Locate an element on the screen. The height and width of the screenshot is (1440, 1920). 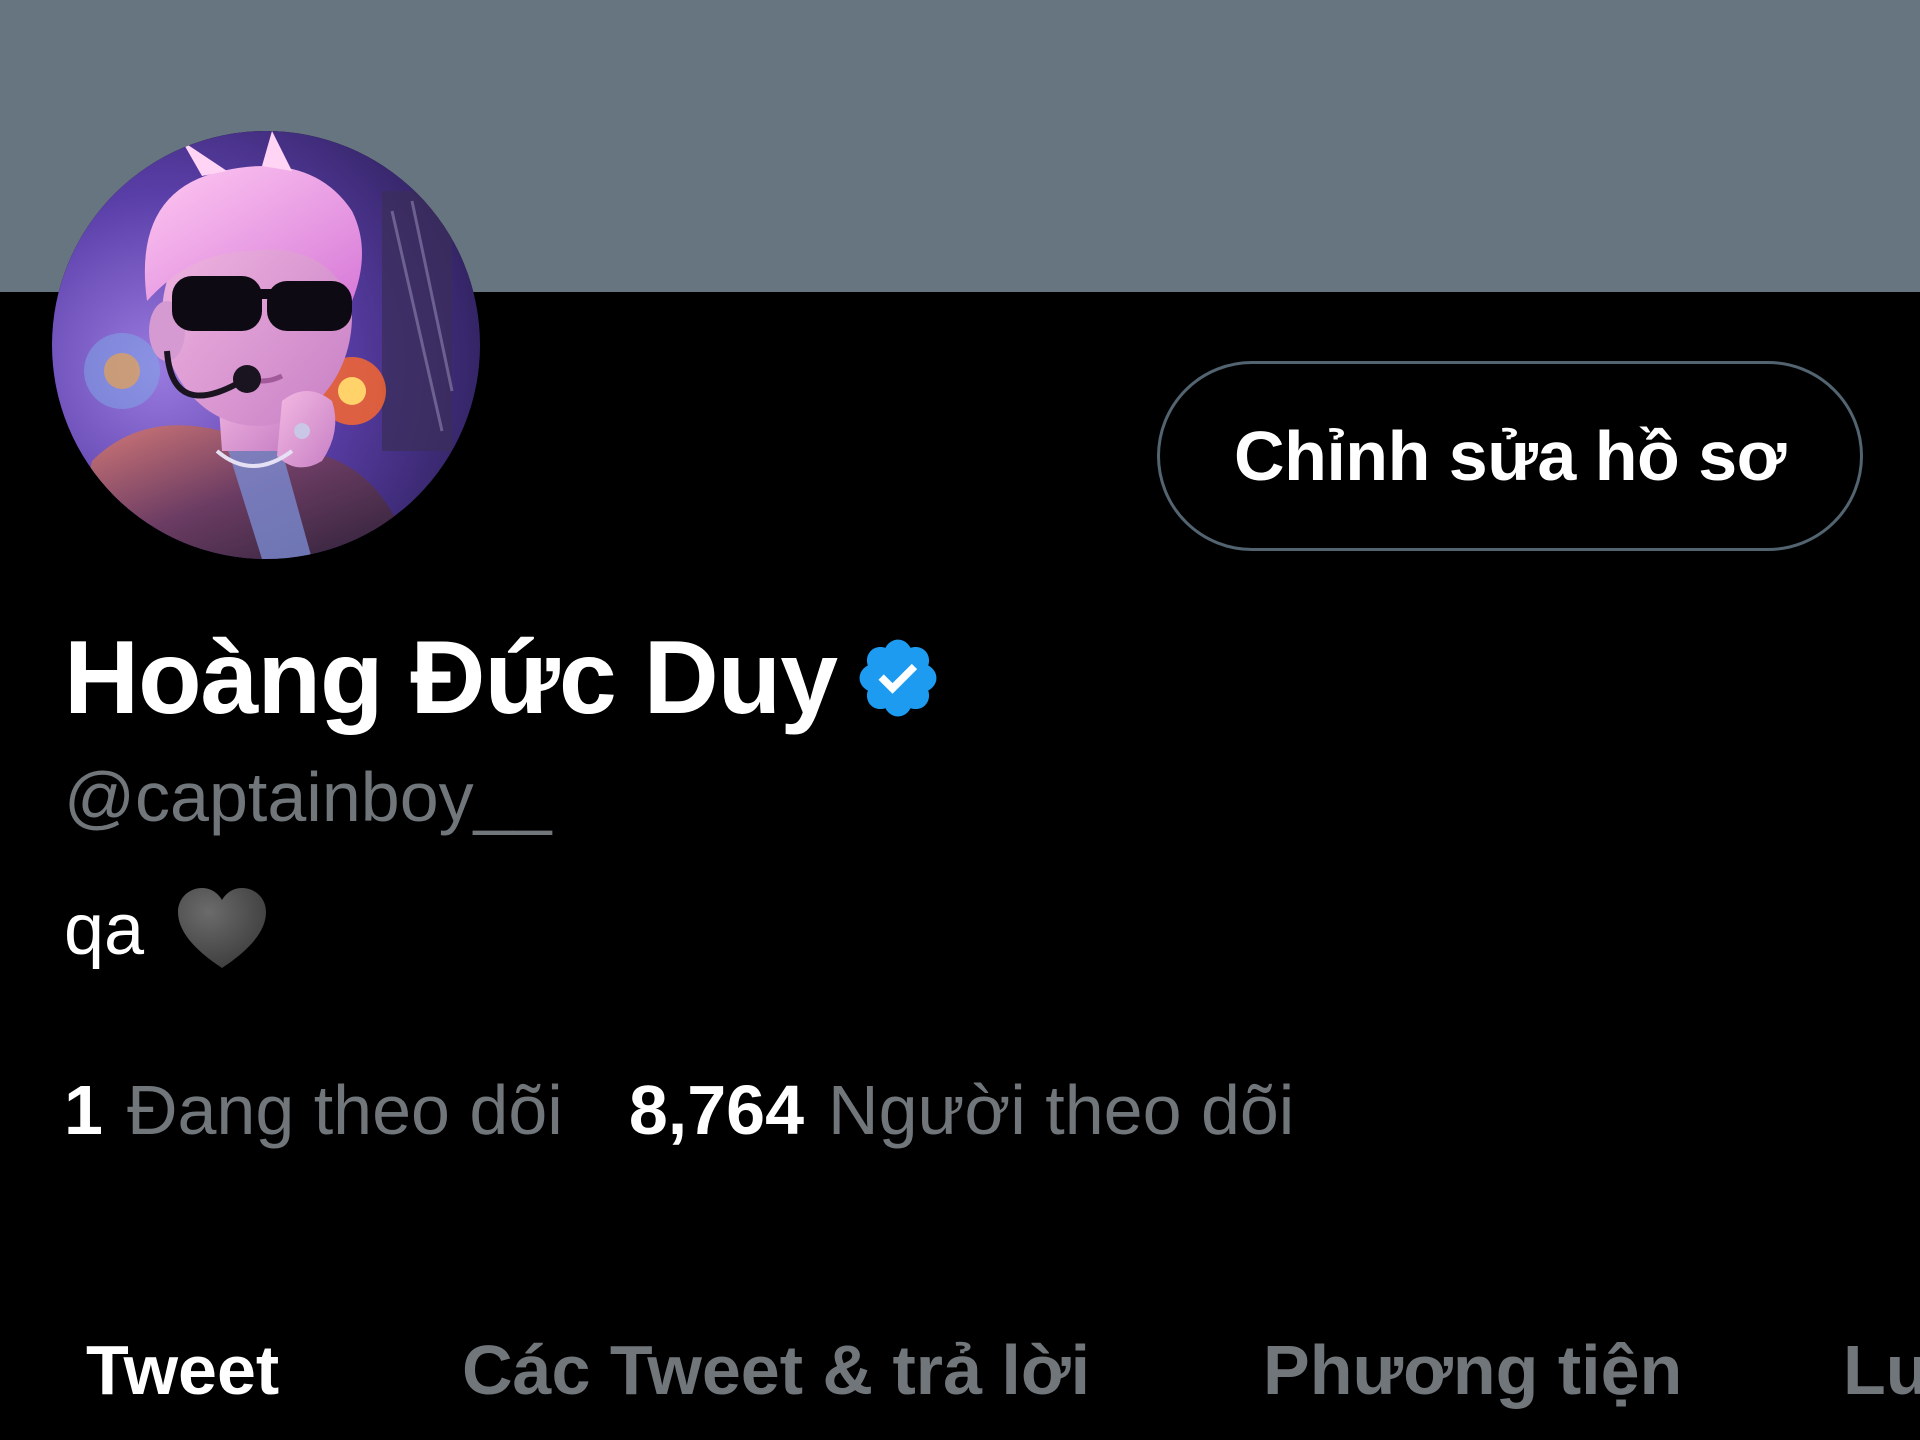
followers-label: Người theo dõi is located at coordinates (1061, 1110).